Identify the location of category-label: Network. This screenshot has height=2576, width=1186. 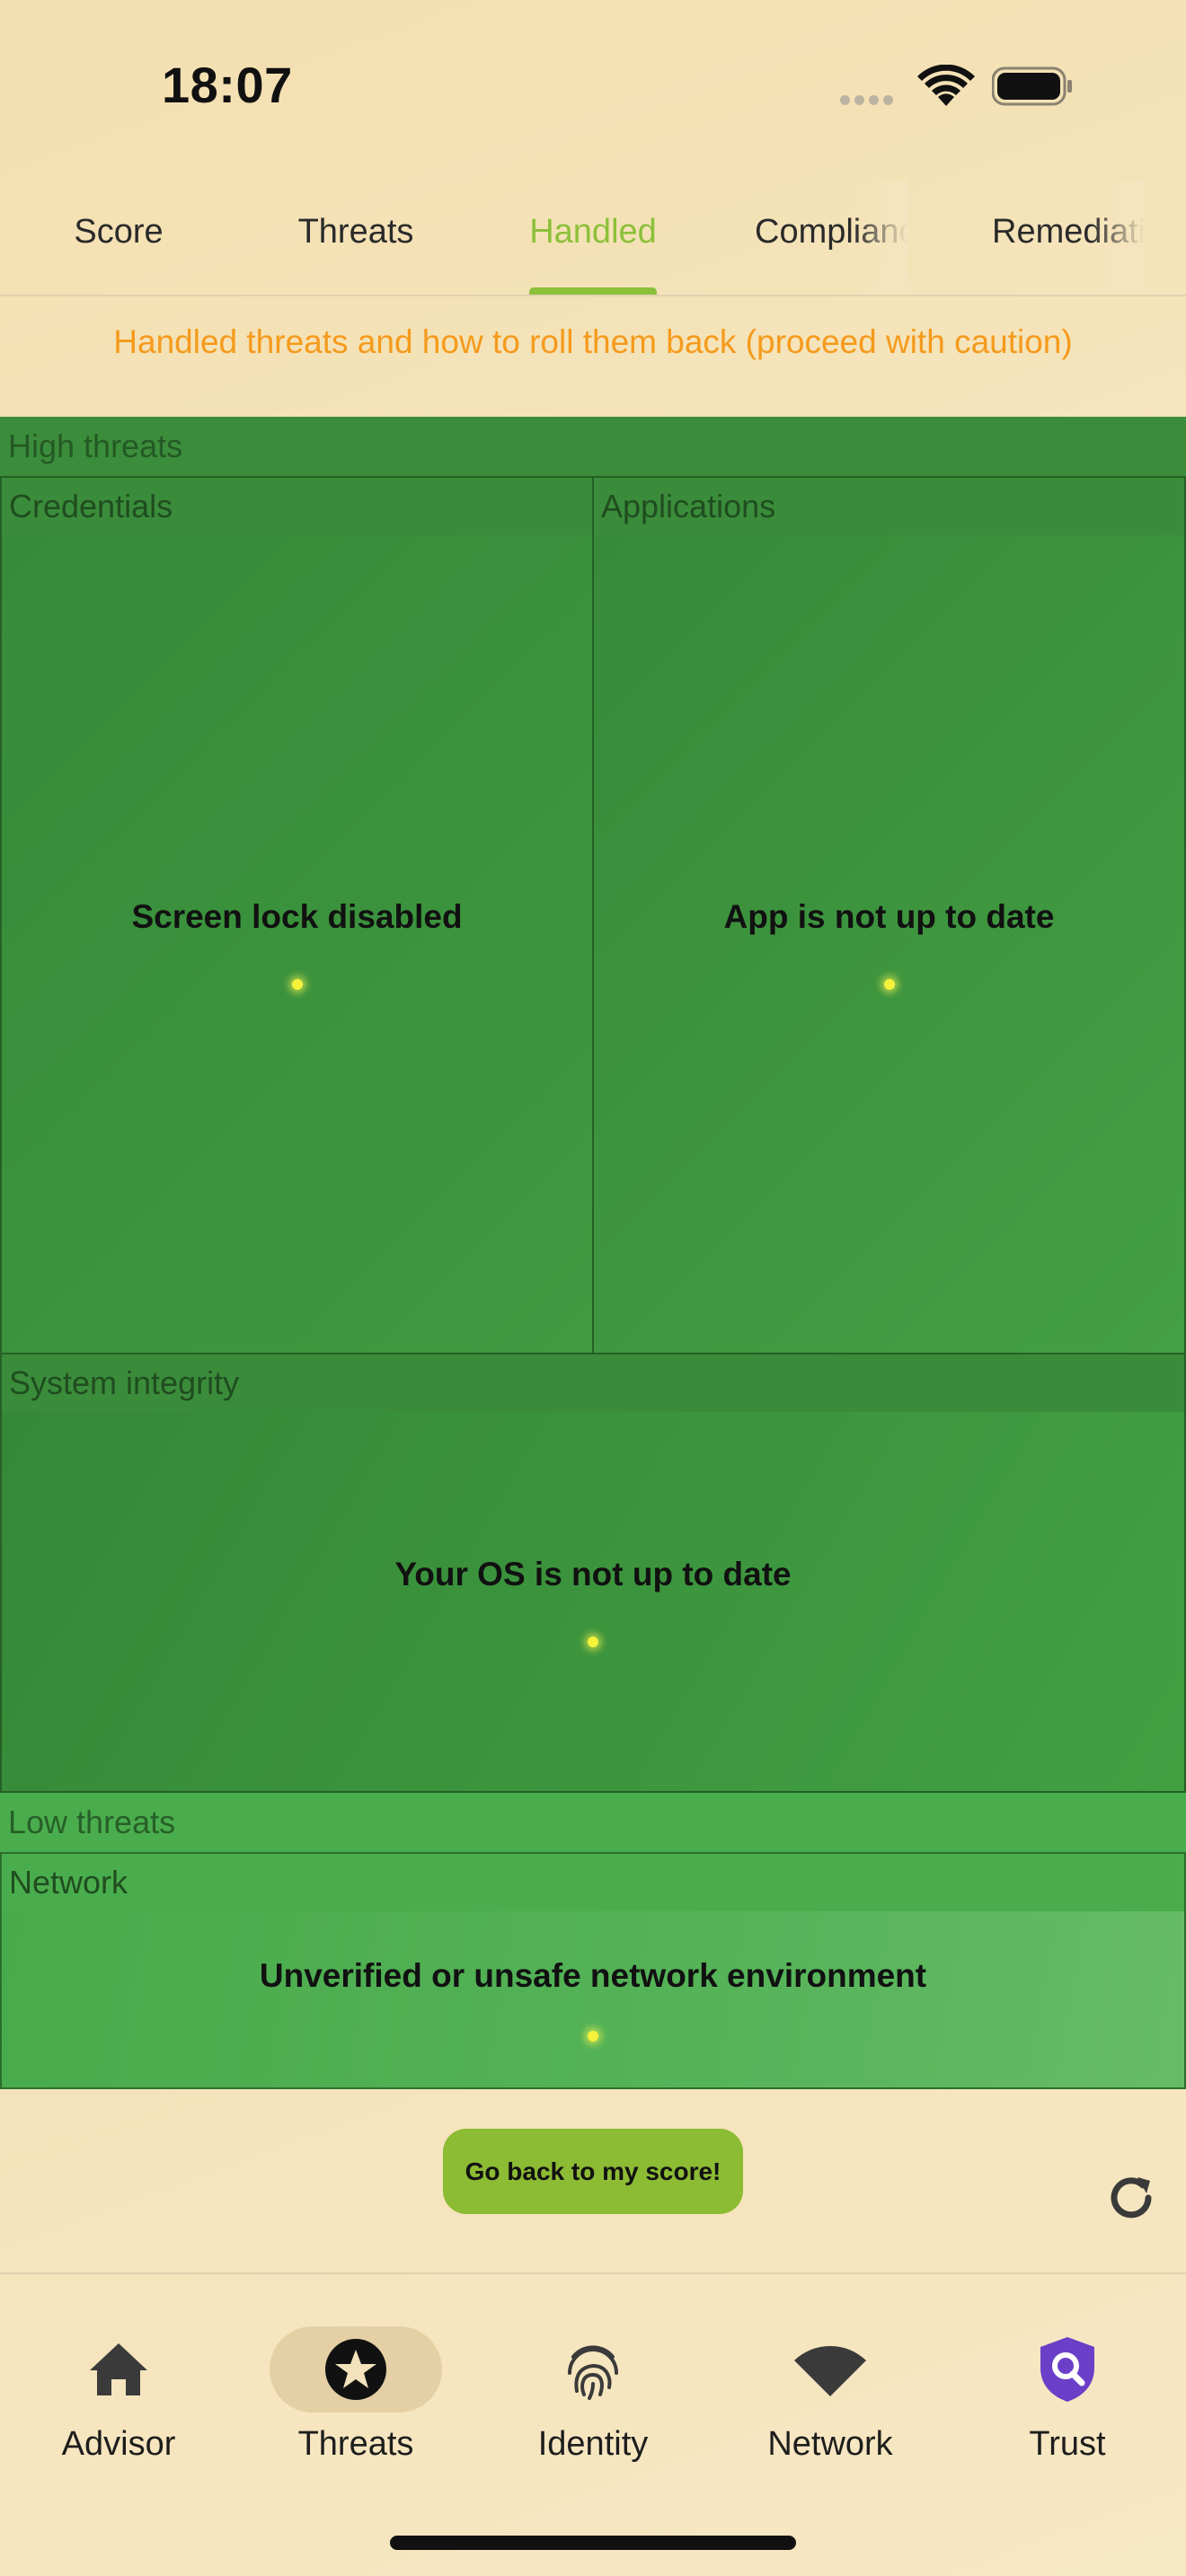
(593, 1883).